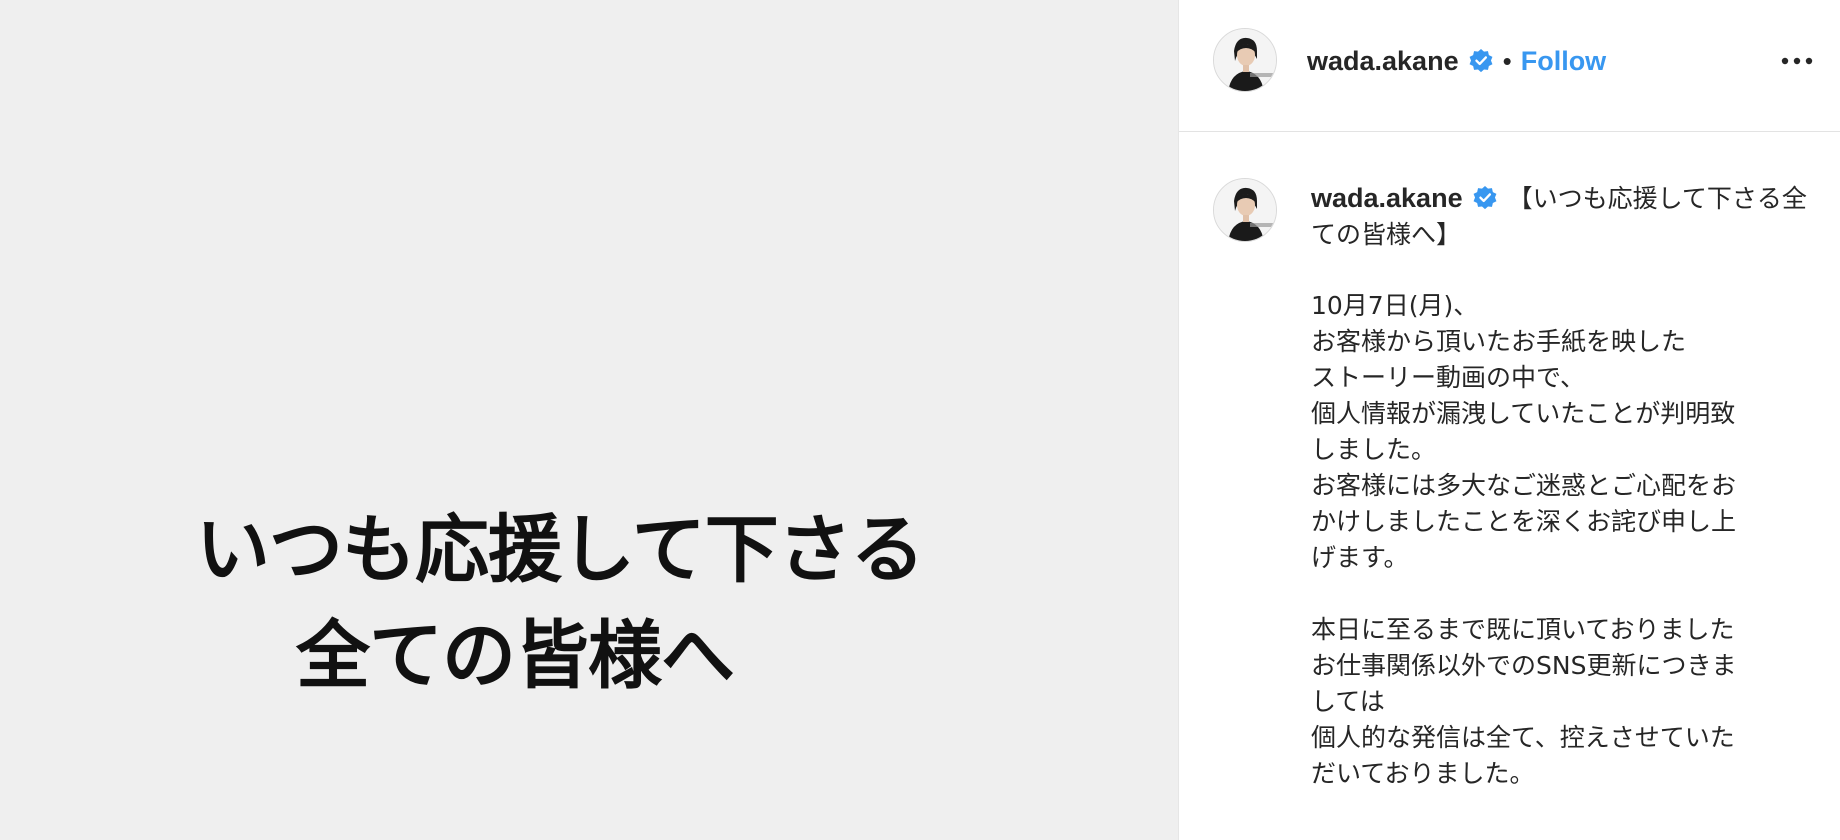 Image resolution: width=1840 pixels, height=840 pixels. I want to click on post-image-line-1: いつも応援して下さる, so click(560, 550).